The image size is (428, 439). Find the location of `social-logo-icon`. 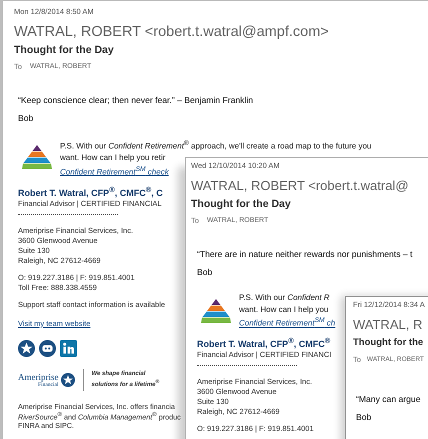

social-logo-icon is located at coordinates (68, 348).